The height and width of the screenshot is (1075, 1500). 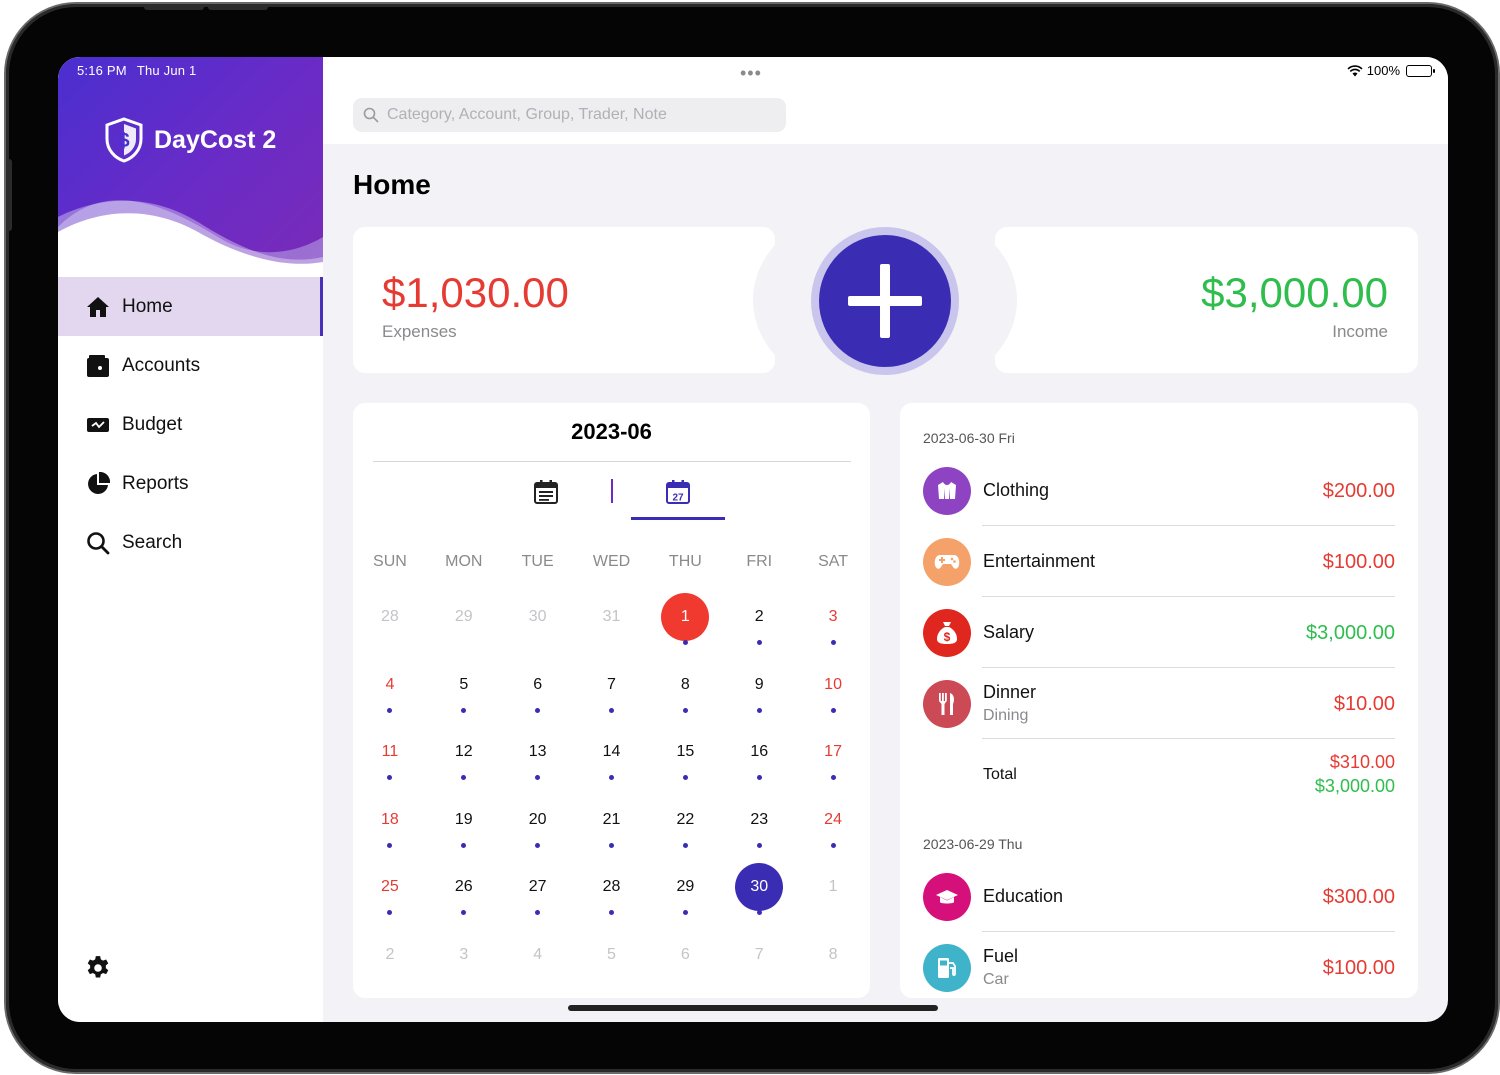 I want to click on status-time: 5:16 PM Thu Jun 1, so click(x=141, y=70).